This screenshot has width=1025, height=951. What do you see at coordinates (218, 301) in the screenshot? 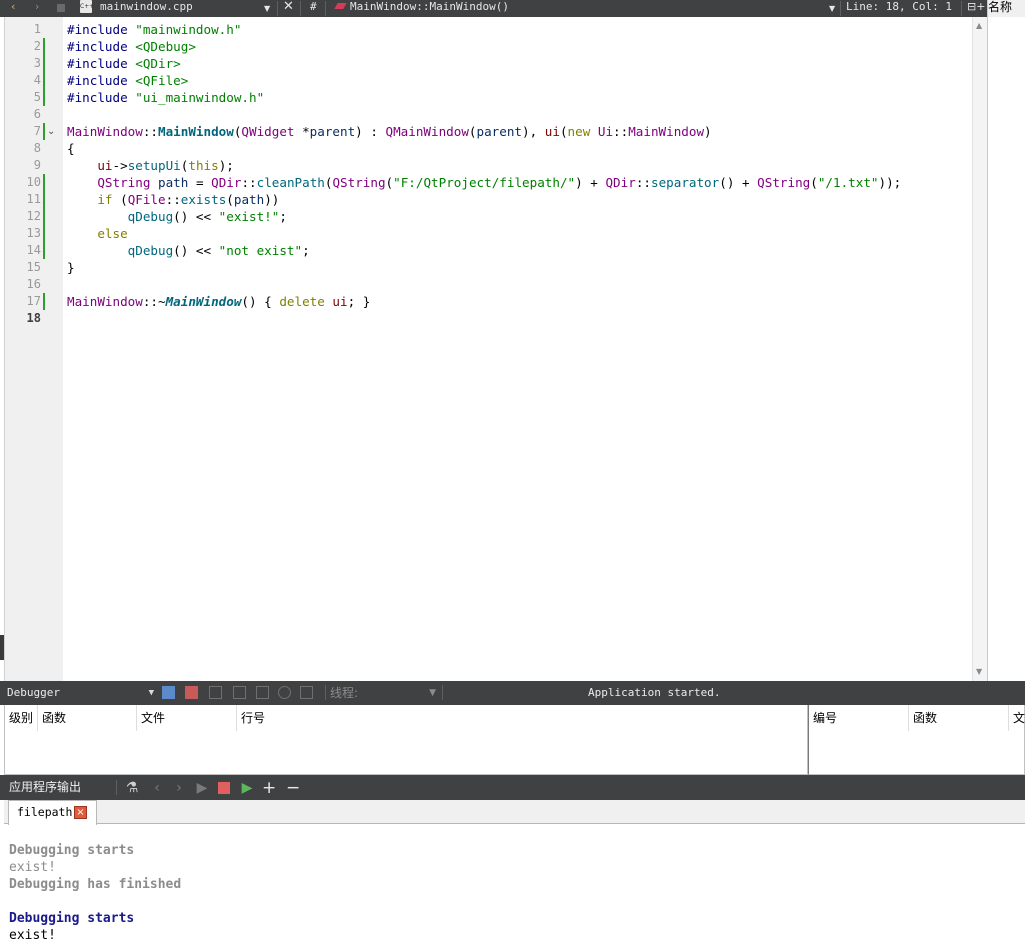
I see `code-line: MainWindow::~MainWindow() { delete ui; }` at bounding box center [218, 301].